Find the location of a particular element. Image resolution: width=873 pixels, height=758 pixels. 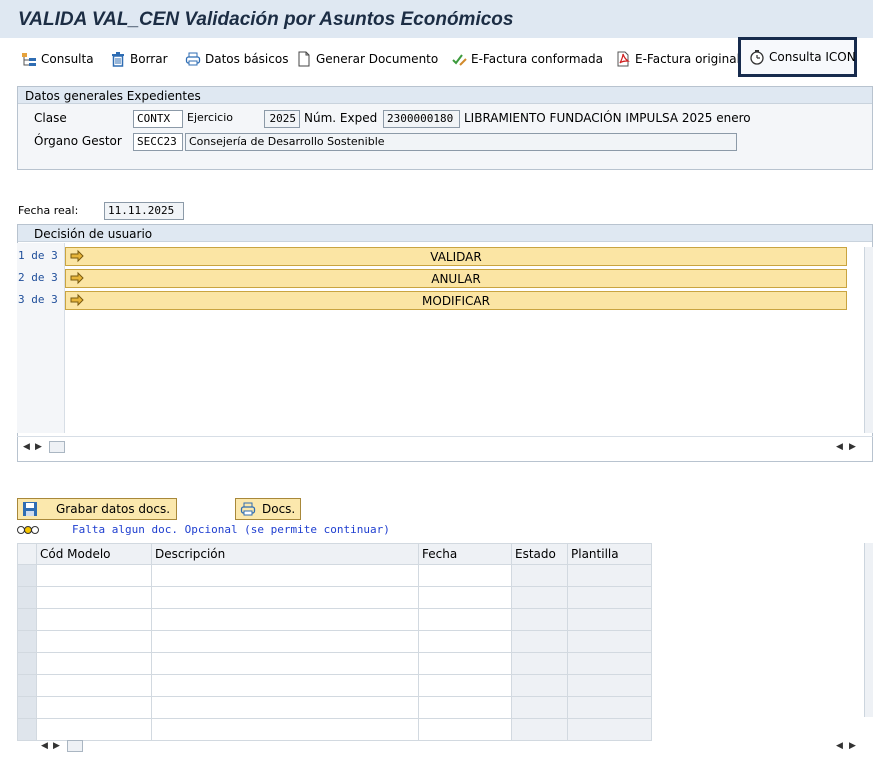

borrar-label: Borrar is located at coordinates (149, 59).